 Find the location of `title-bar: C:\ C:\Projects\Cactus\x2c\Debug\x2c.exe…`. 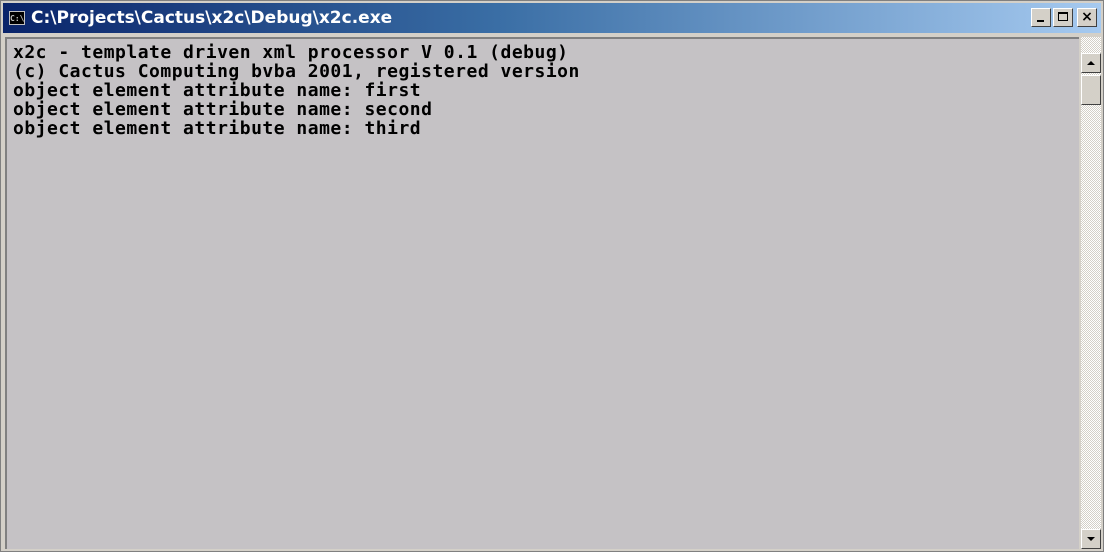

title-bar: C:\ C:\Projects\Cactus\x2c\Debug\x2c.exe… is located at coordinates (552, 18).